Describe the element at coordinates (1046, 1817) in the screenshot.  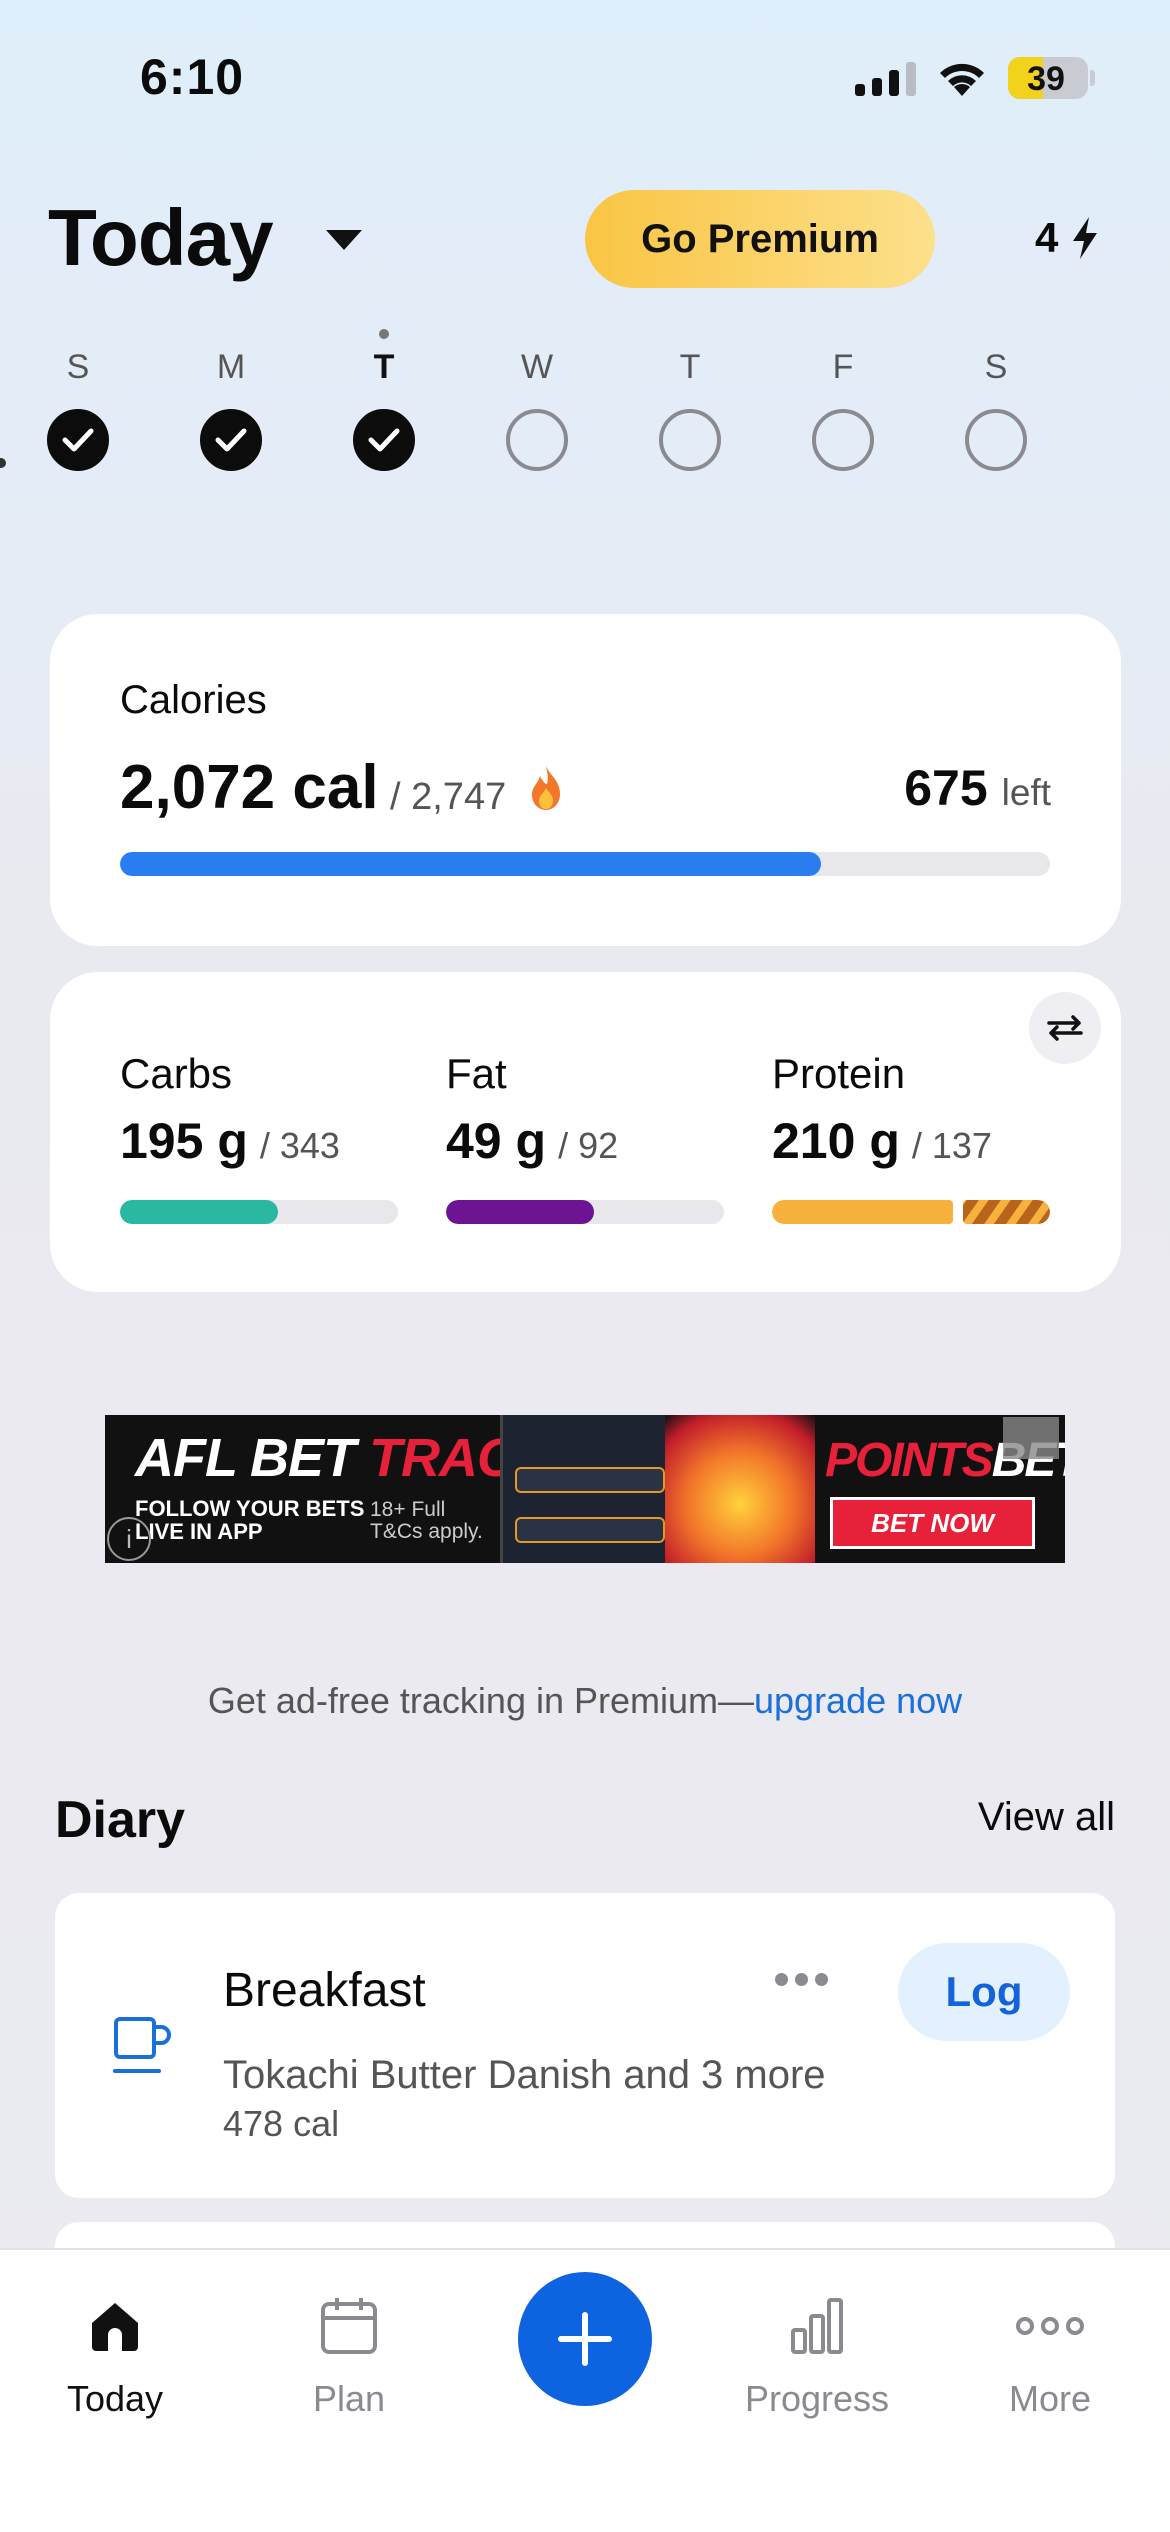
I see `view-all-link: View all` at that location.